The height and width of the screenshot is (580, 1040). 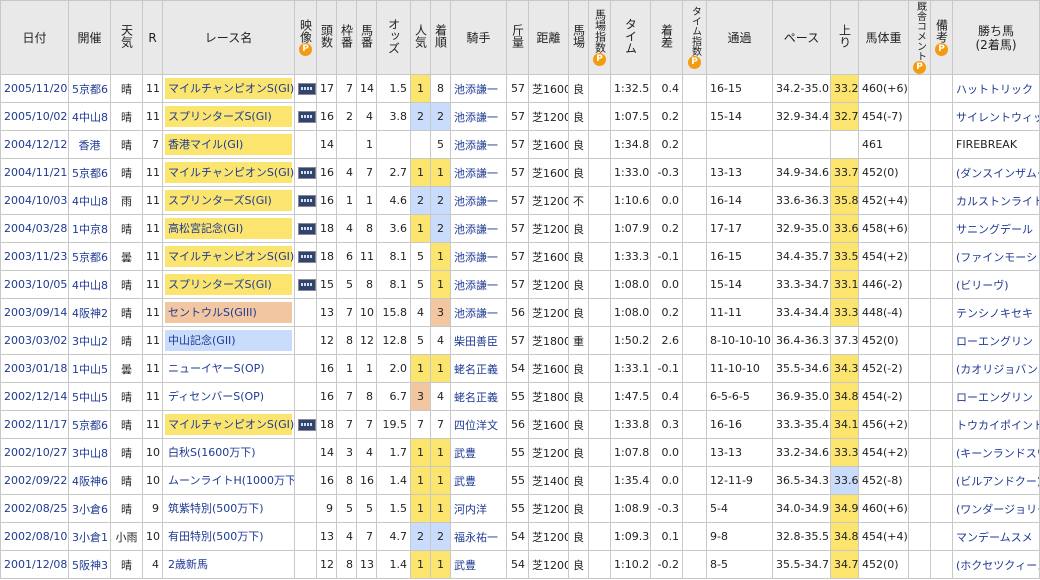 I want to click on header-stable-comment: 厩舎コメント P, so click(x=919, y=37).